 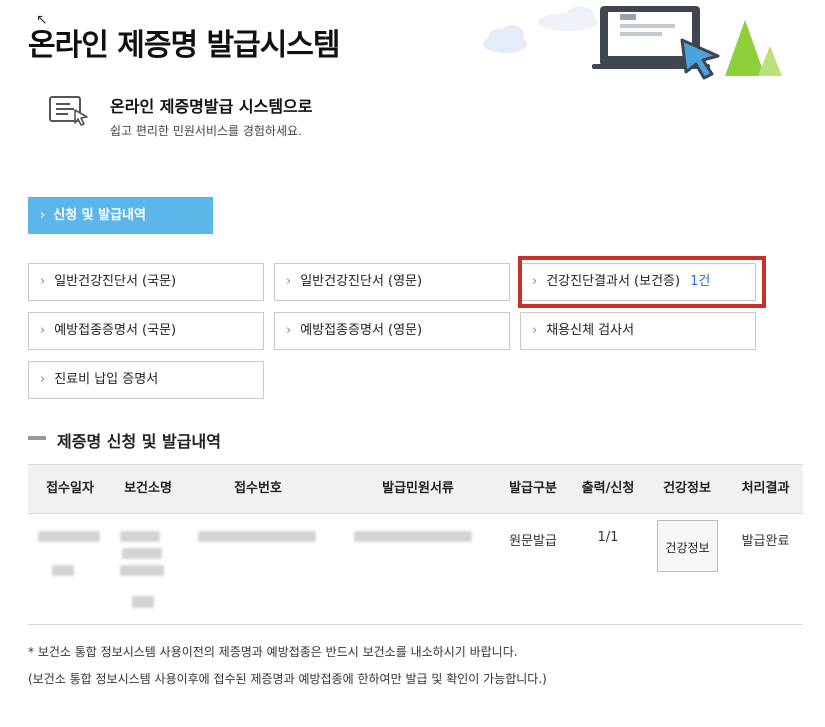 I want to click on tab-issue-history: › 신청 및 발급내역, so click(x=120, y=215).